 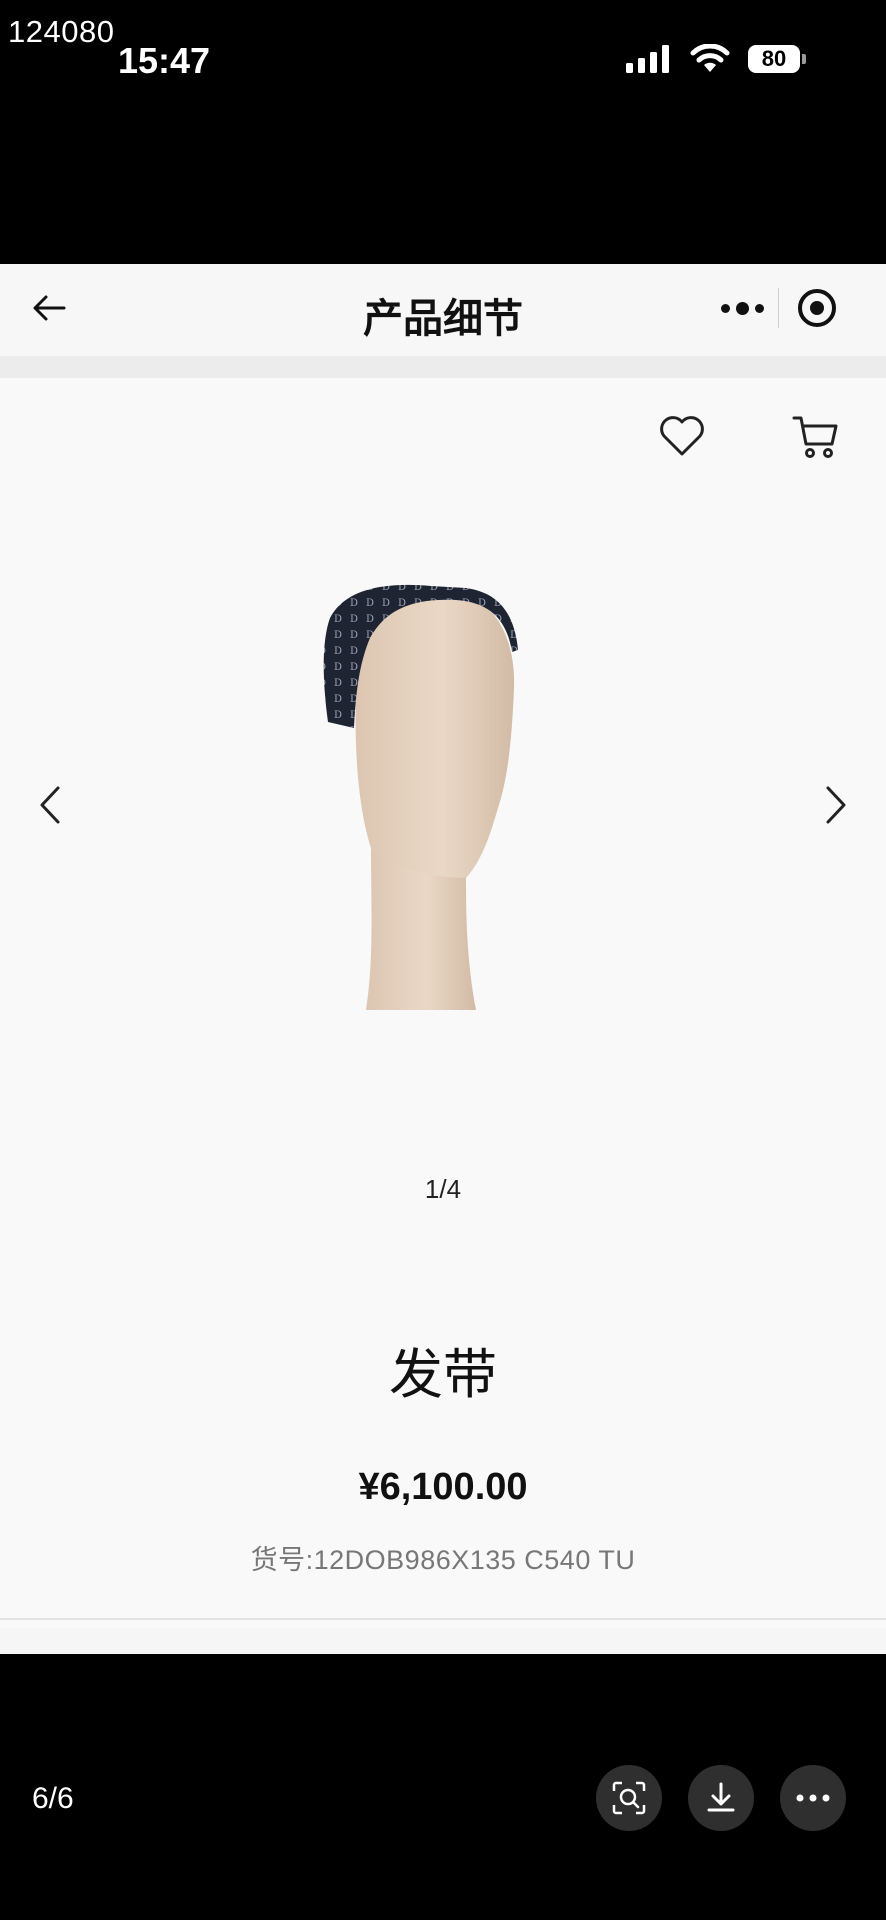 I want to click on heart-icon, so click(x=682, y=436).